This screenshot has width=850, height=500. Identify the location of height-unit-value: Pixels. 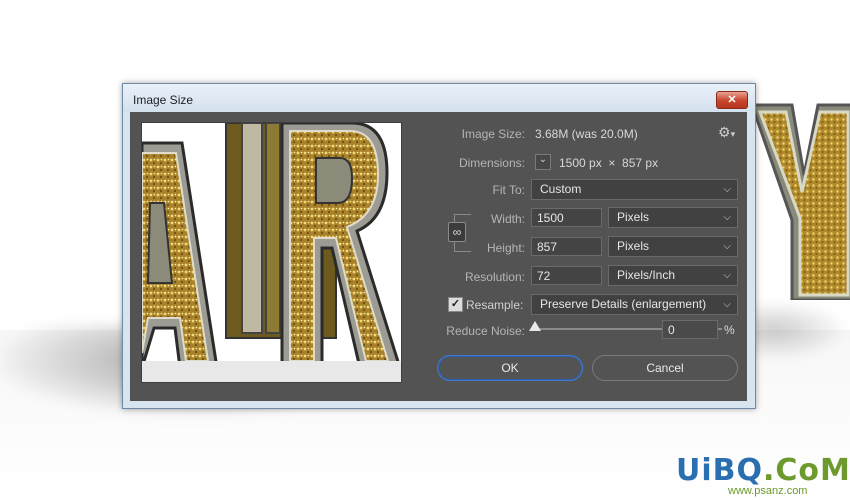
(633, 246).